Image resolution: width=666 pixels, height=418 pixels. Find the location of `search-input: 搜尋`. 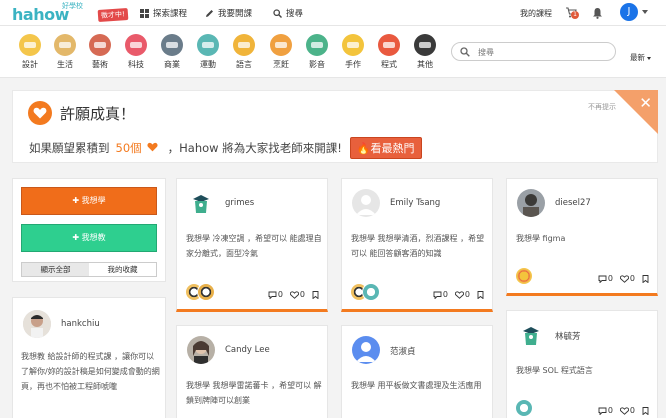

search-input: 搜尋 is located at coordinates (533, 51).